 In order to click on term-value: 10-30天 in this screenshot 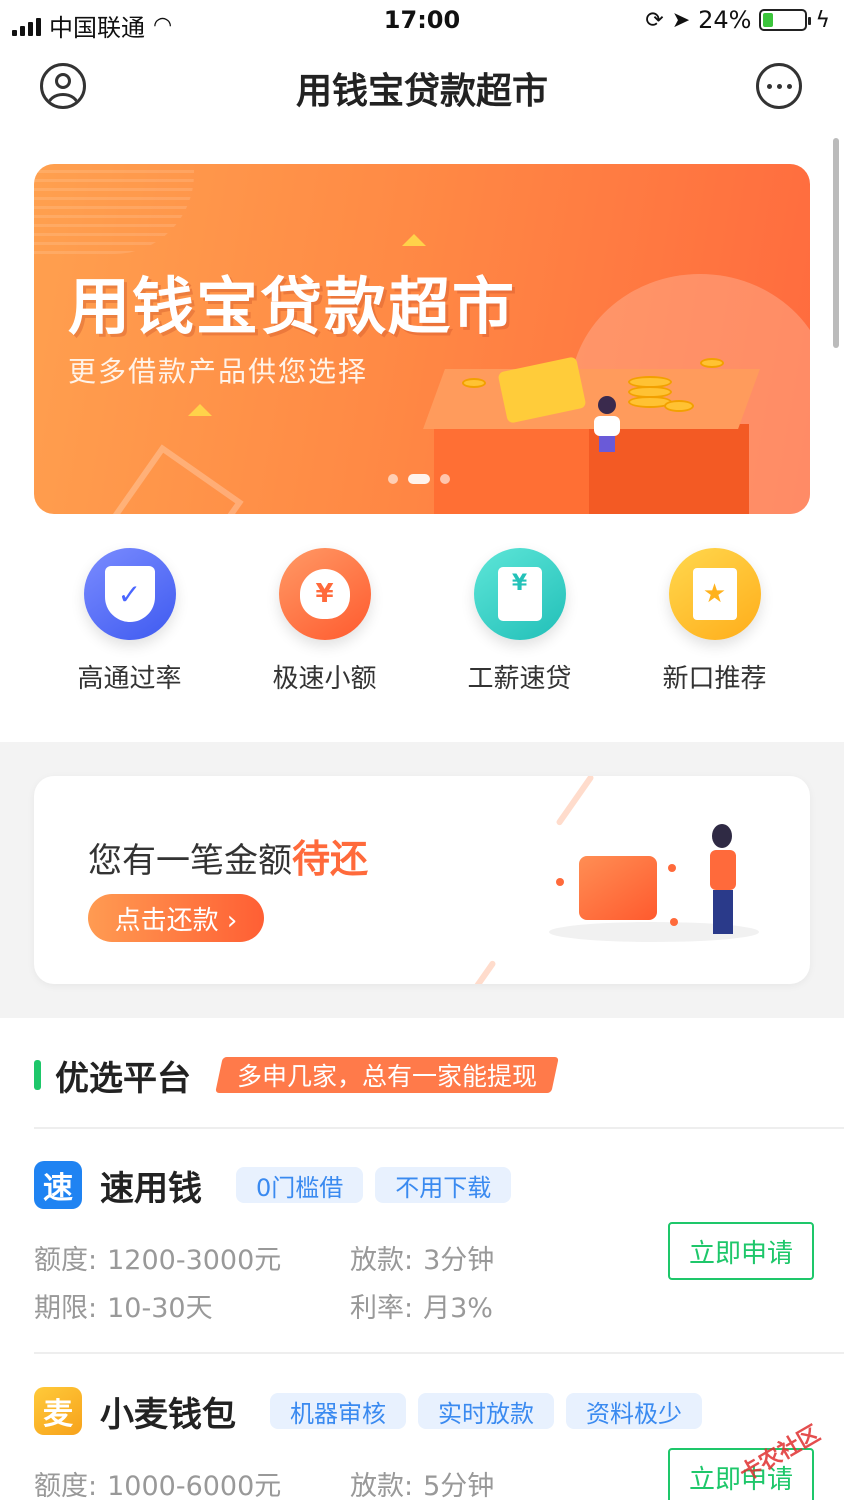, I will do `click(160, 1308)`.